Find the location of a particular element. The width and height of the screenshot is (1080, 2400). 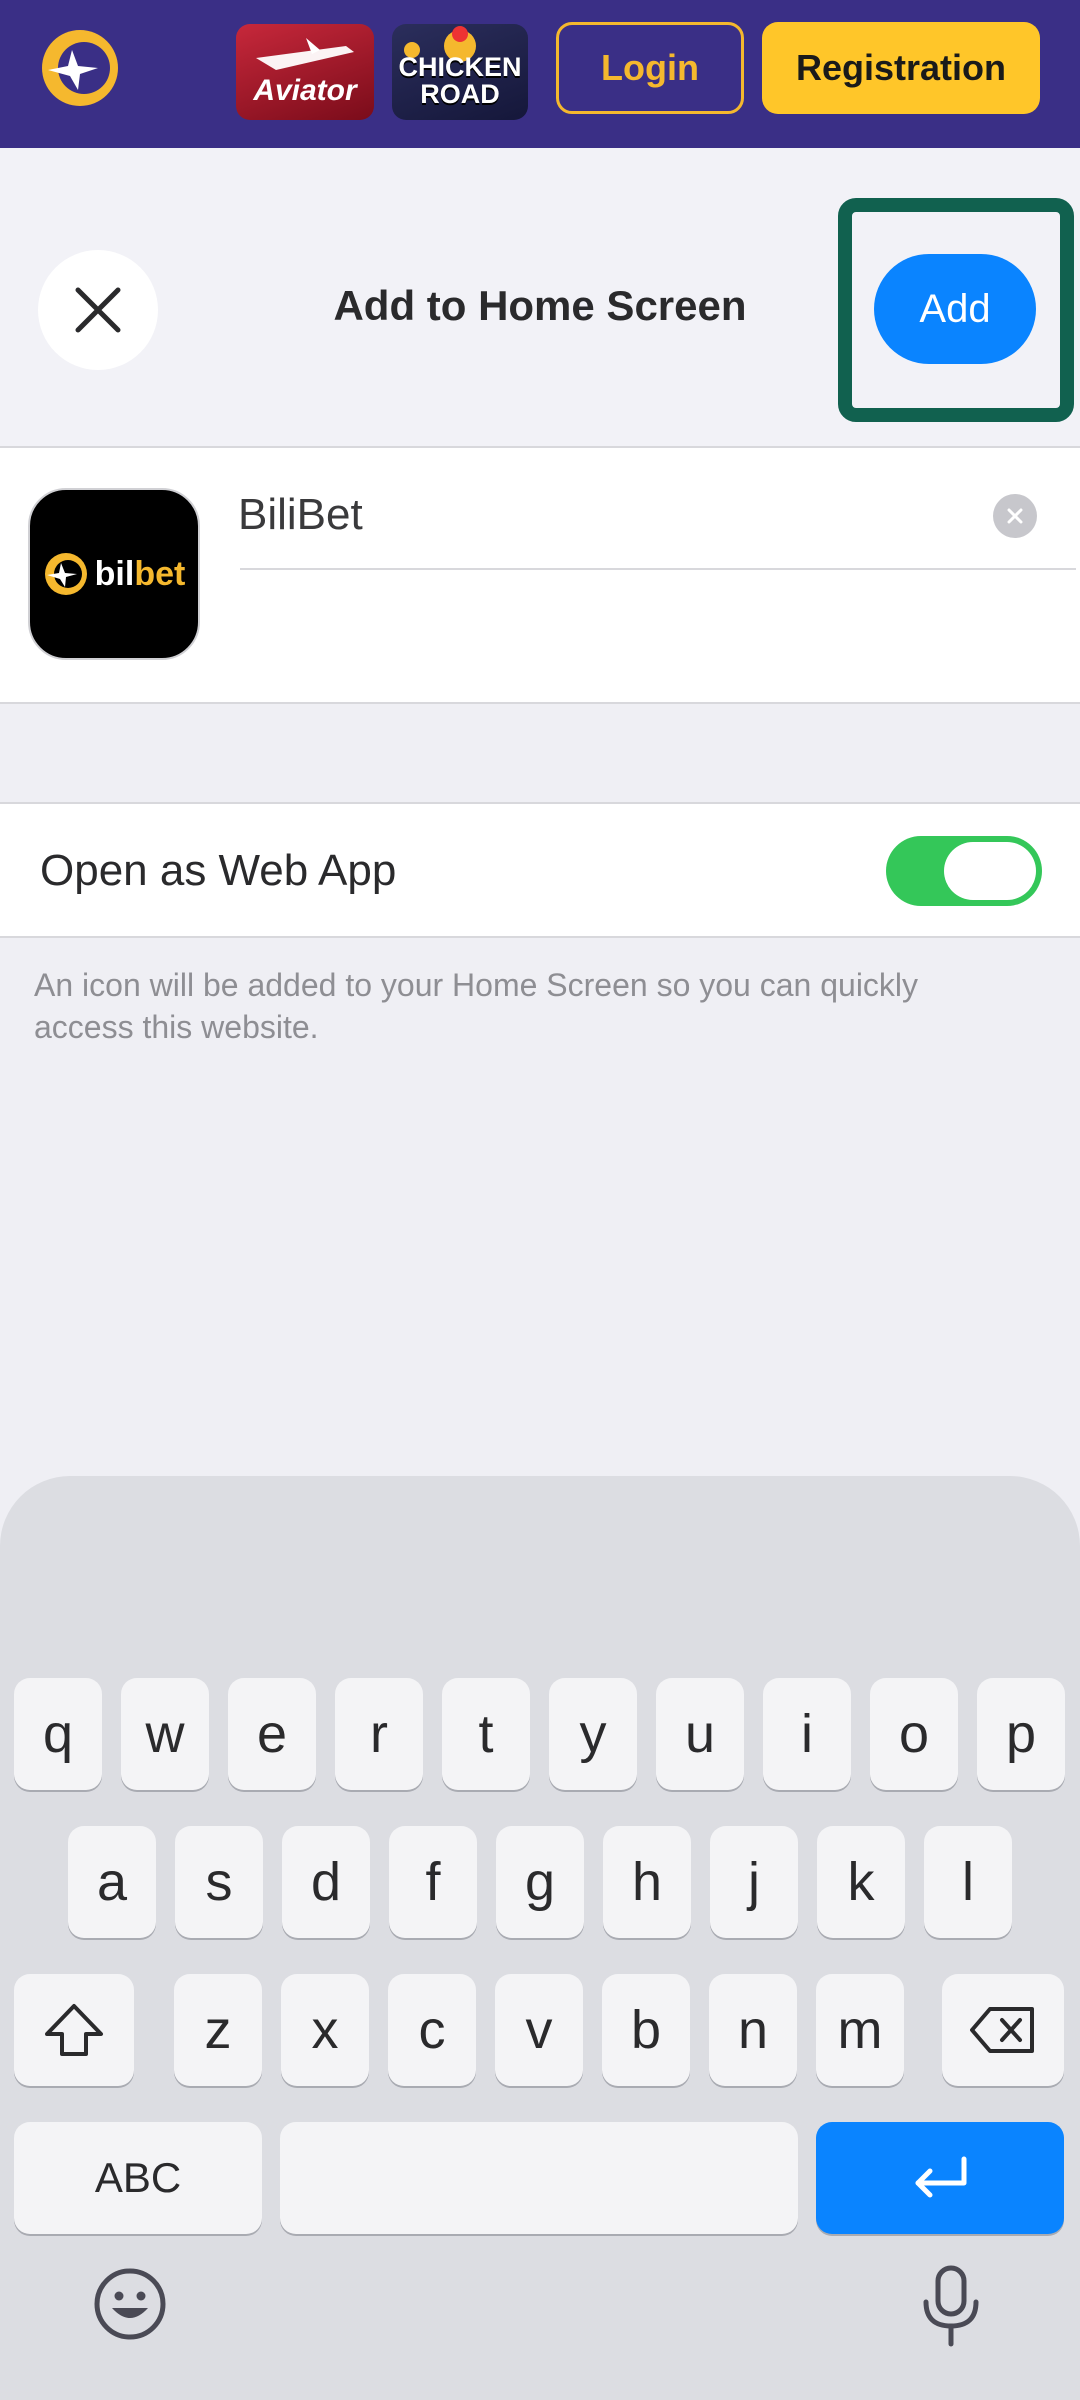

microphone-icon is located at coordinates (951, 2306).